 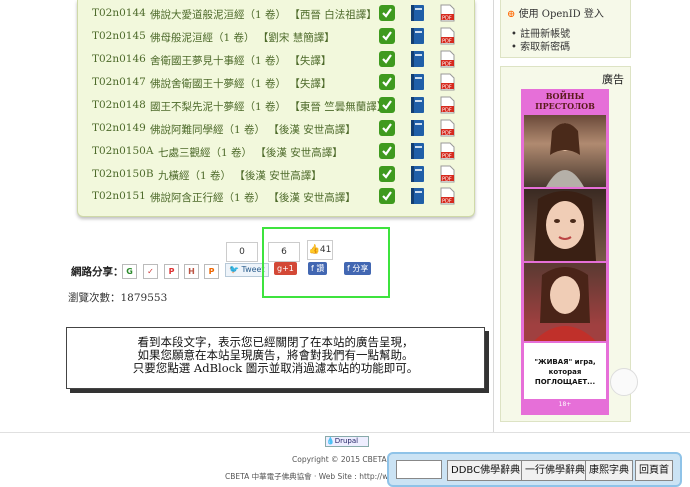 I want to click on sutra-title-link: 佛母般泥洹經（1 卷） 【劉宋 慧簡譯】, so click(x=242, y=37).